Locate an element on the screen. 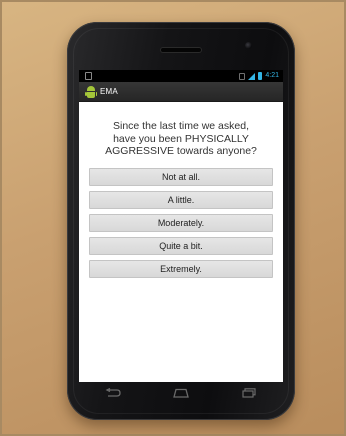 The width and height of the screenshot is (346, 436). status-indicators: 4:21 is located at coordinates (259, 76).